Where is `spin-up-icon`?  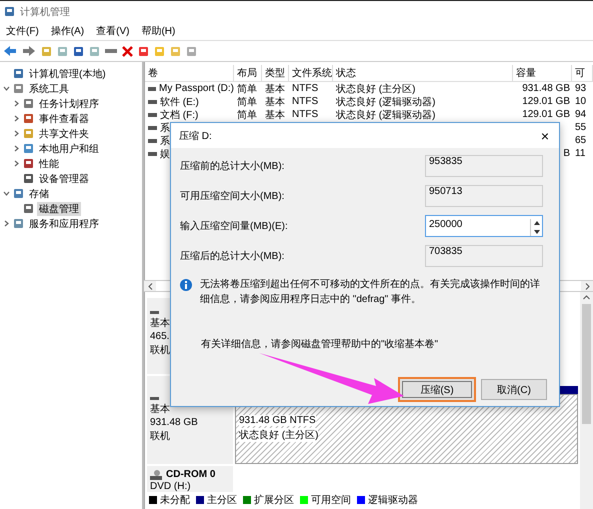
spin-up-icon is located at coordinates (537, 223).